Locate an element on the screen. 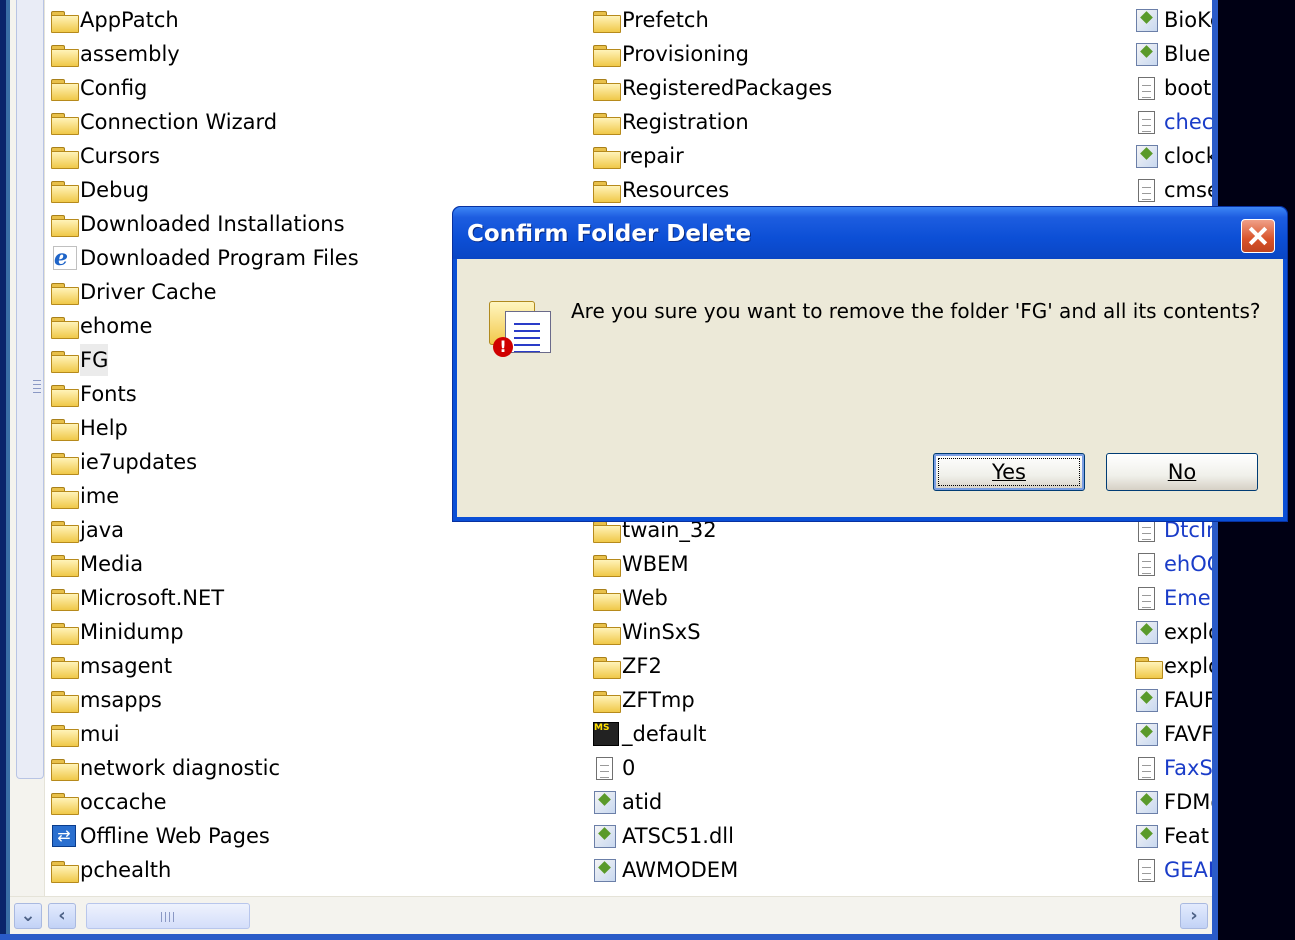  file-list-item: Driver Cache is located at coordinates (132, 292).